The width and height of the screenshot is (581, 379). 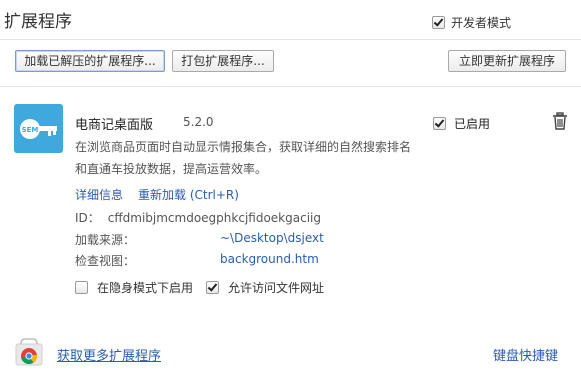 I want to click on enabled-toggle: 已启用, so click(x=461, y=123).